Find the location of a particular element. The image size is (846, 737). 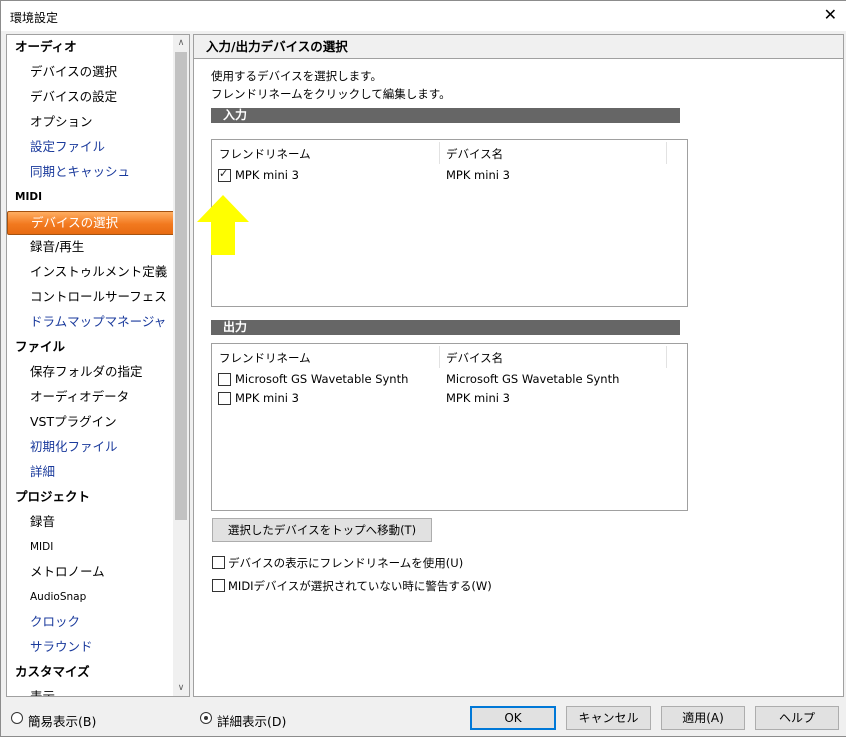

tree-item: クロック is located at coordinates (43, 622).